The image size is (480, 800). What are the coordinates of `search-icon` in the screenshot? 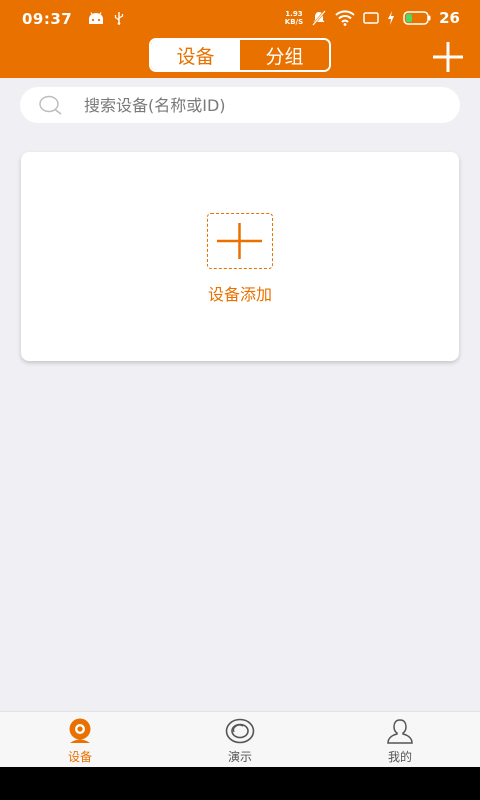 It's located at (50, 105).